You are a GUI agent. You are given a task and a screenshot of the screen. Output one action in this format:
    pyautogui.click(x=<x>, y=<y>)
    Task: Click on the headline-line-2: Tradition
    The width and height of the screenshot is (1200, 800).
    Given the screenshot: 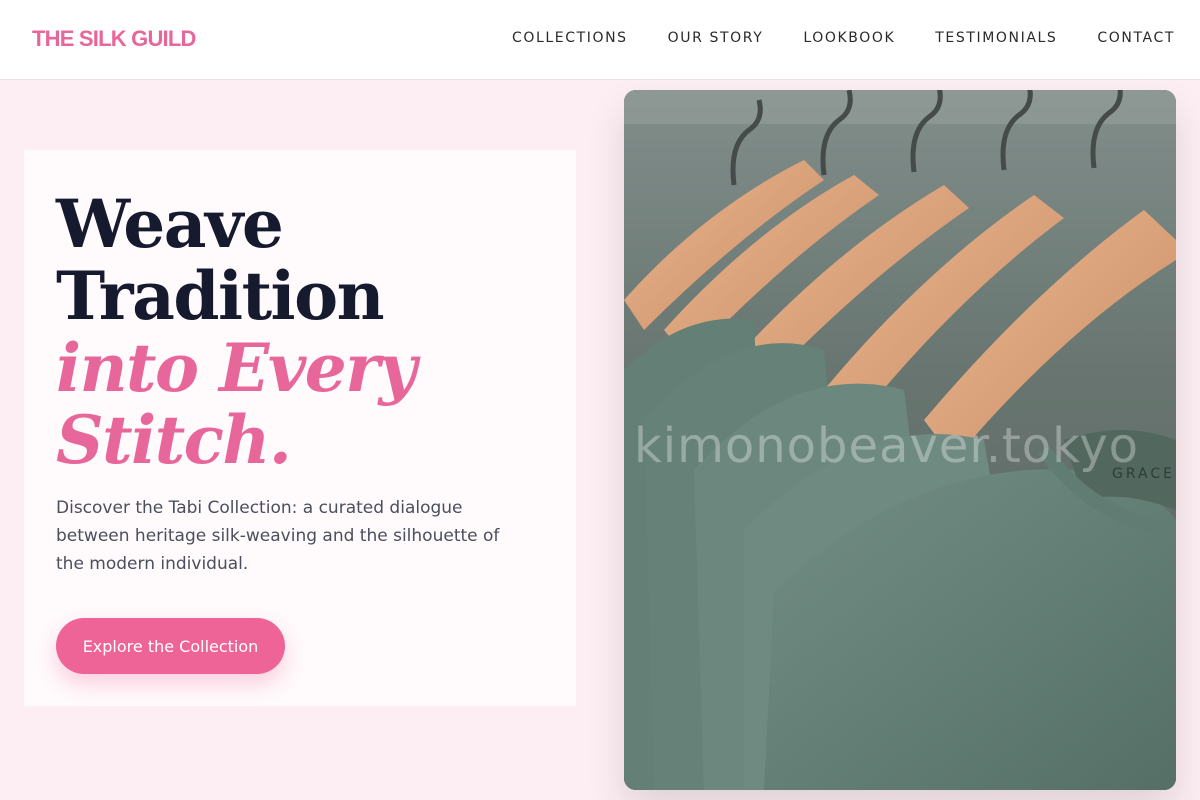 What is the action you would take?
    pyautogui.click(x=220, y=296)
    